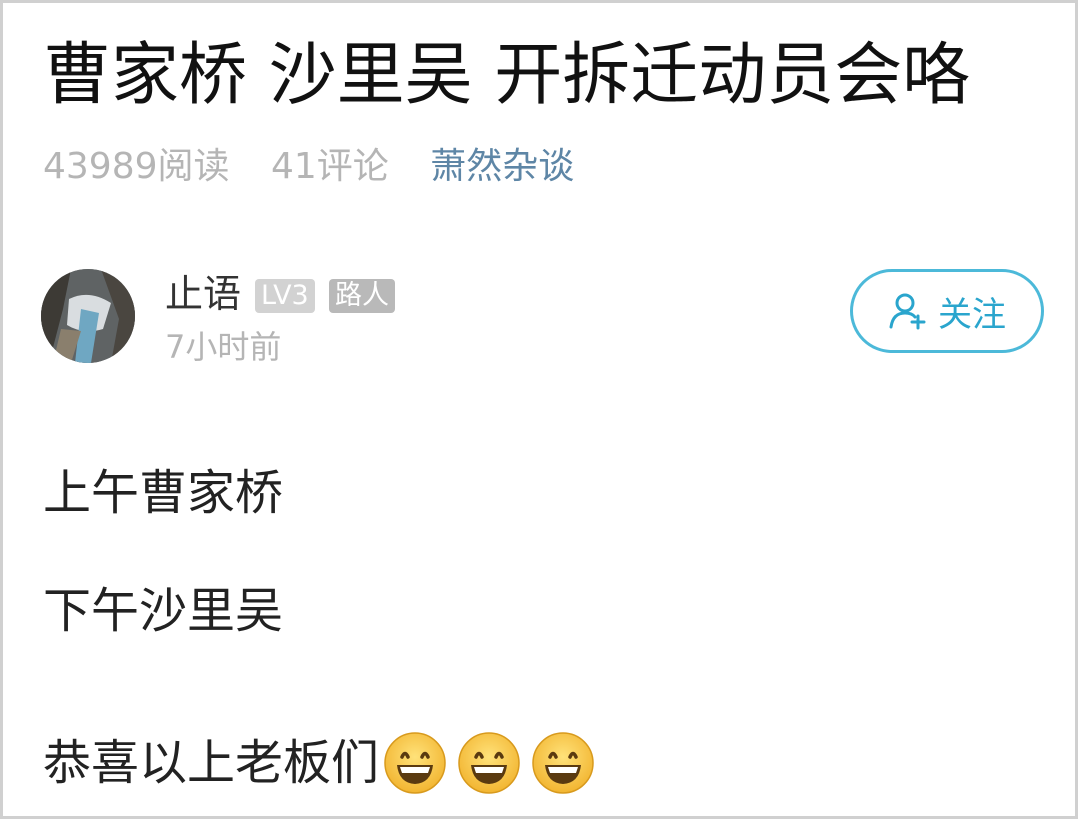  What do you see at coordinates (285, 296) in the screenshot?
I see `level-badge: LV3` at bounding box center [285, 296].